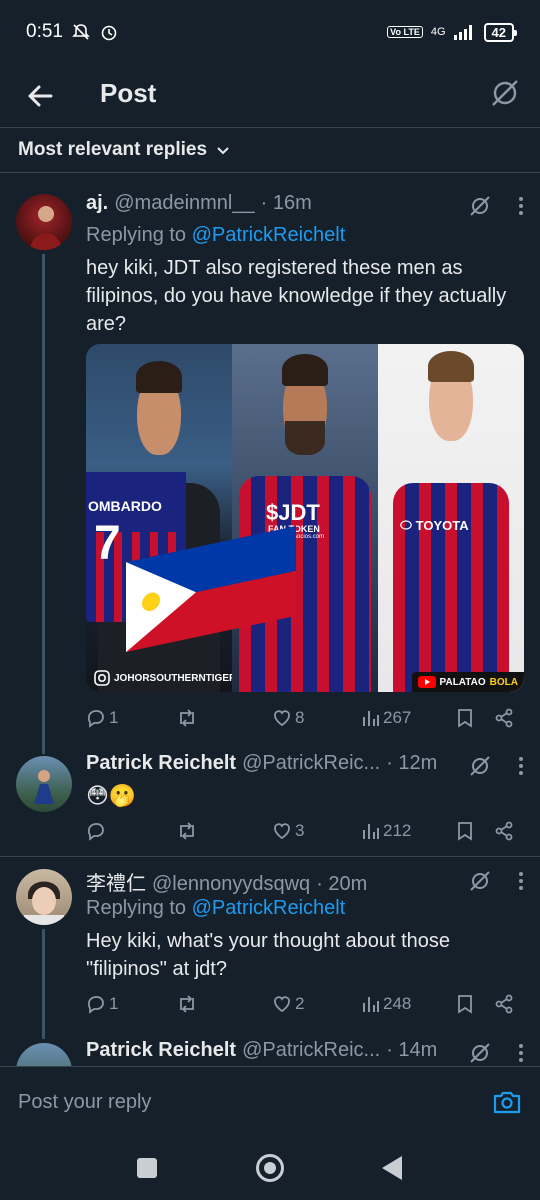 The height and width of the screenshot is (1200, 540). I want to click on caption-text: PALATAO, so click(462, 682).